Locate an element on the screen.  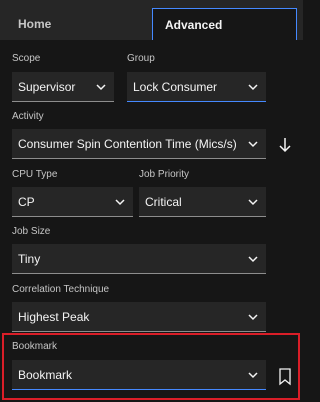
tab-home: Home is located at coordinates (79, 24).